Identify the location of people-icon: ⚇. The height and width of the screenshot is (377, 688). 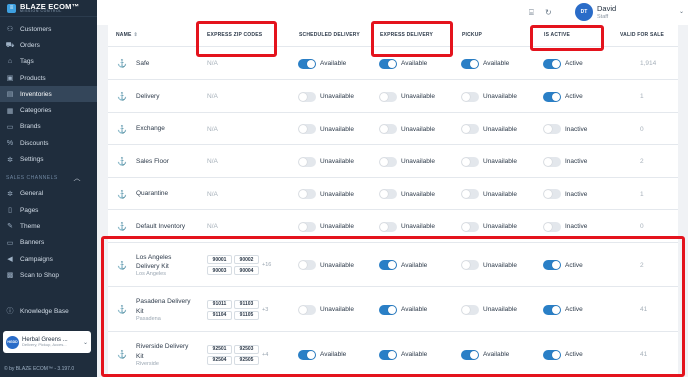
(10, 30).